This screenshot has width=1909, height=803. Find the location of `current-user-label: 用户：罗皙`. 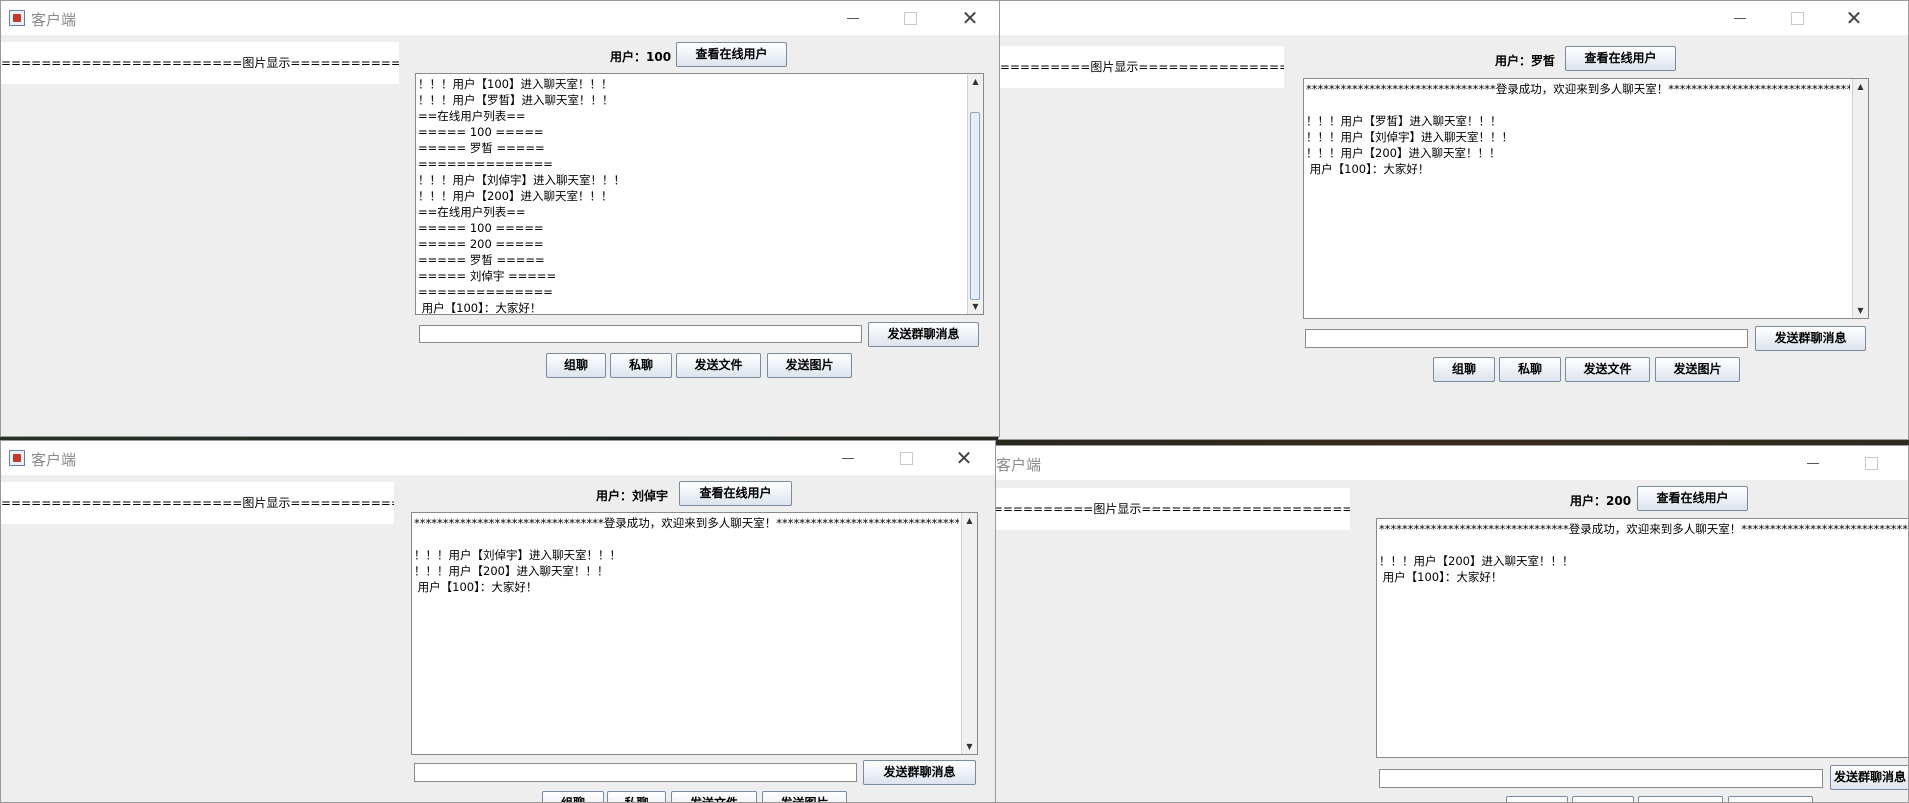

current-user-label: 用户：罗皙 is located at coordinates (1525, 61).